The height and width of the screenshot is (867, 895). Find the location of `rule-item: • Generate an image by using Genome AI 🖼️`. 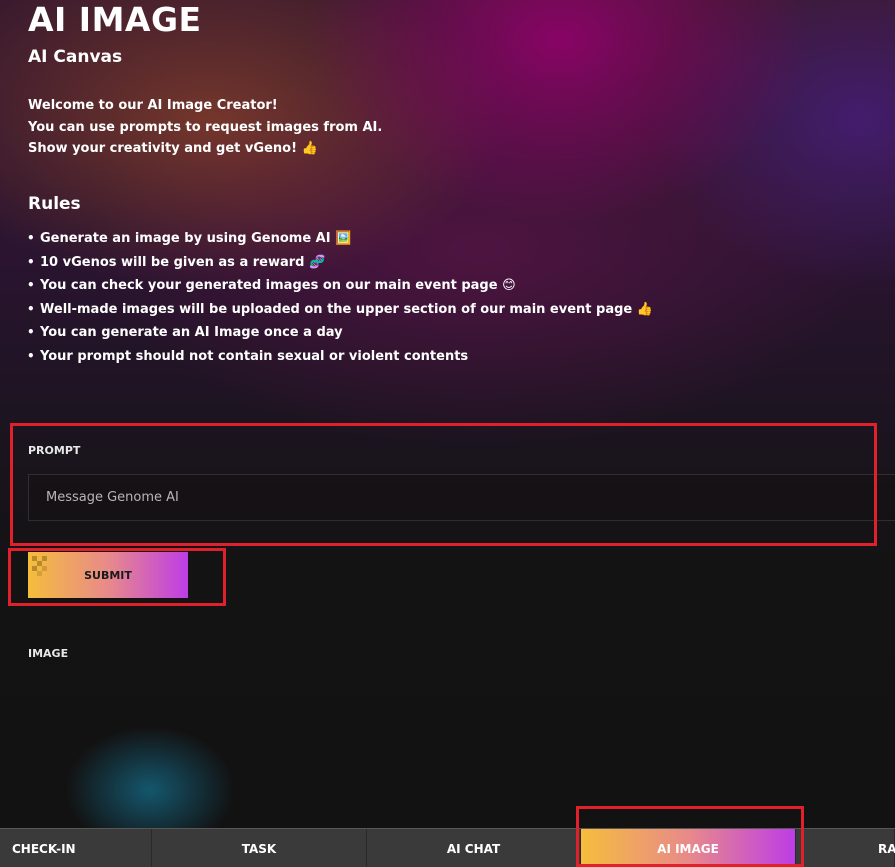

rule-item: • Generate an image by using Genome AI 🖼️ is located at coordinates (340, 239).